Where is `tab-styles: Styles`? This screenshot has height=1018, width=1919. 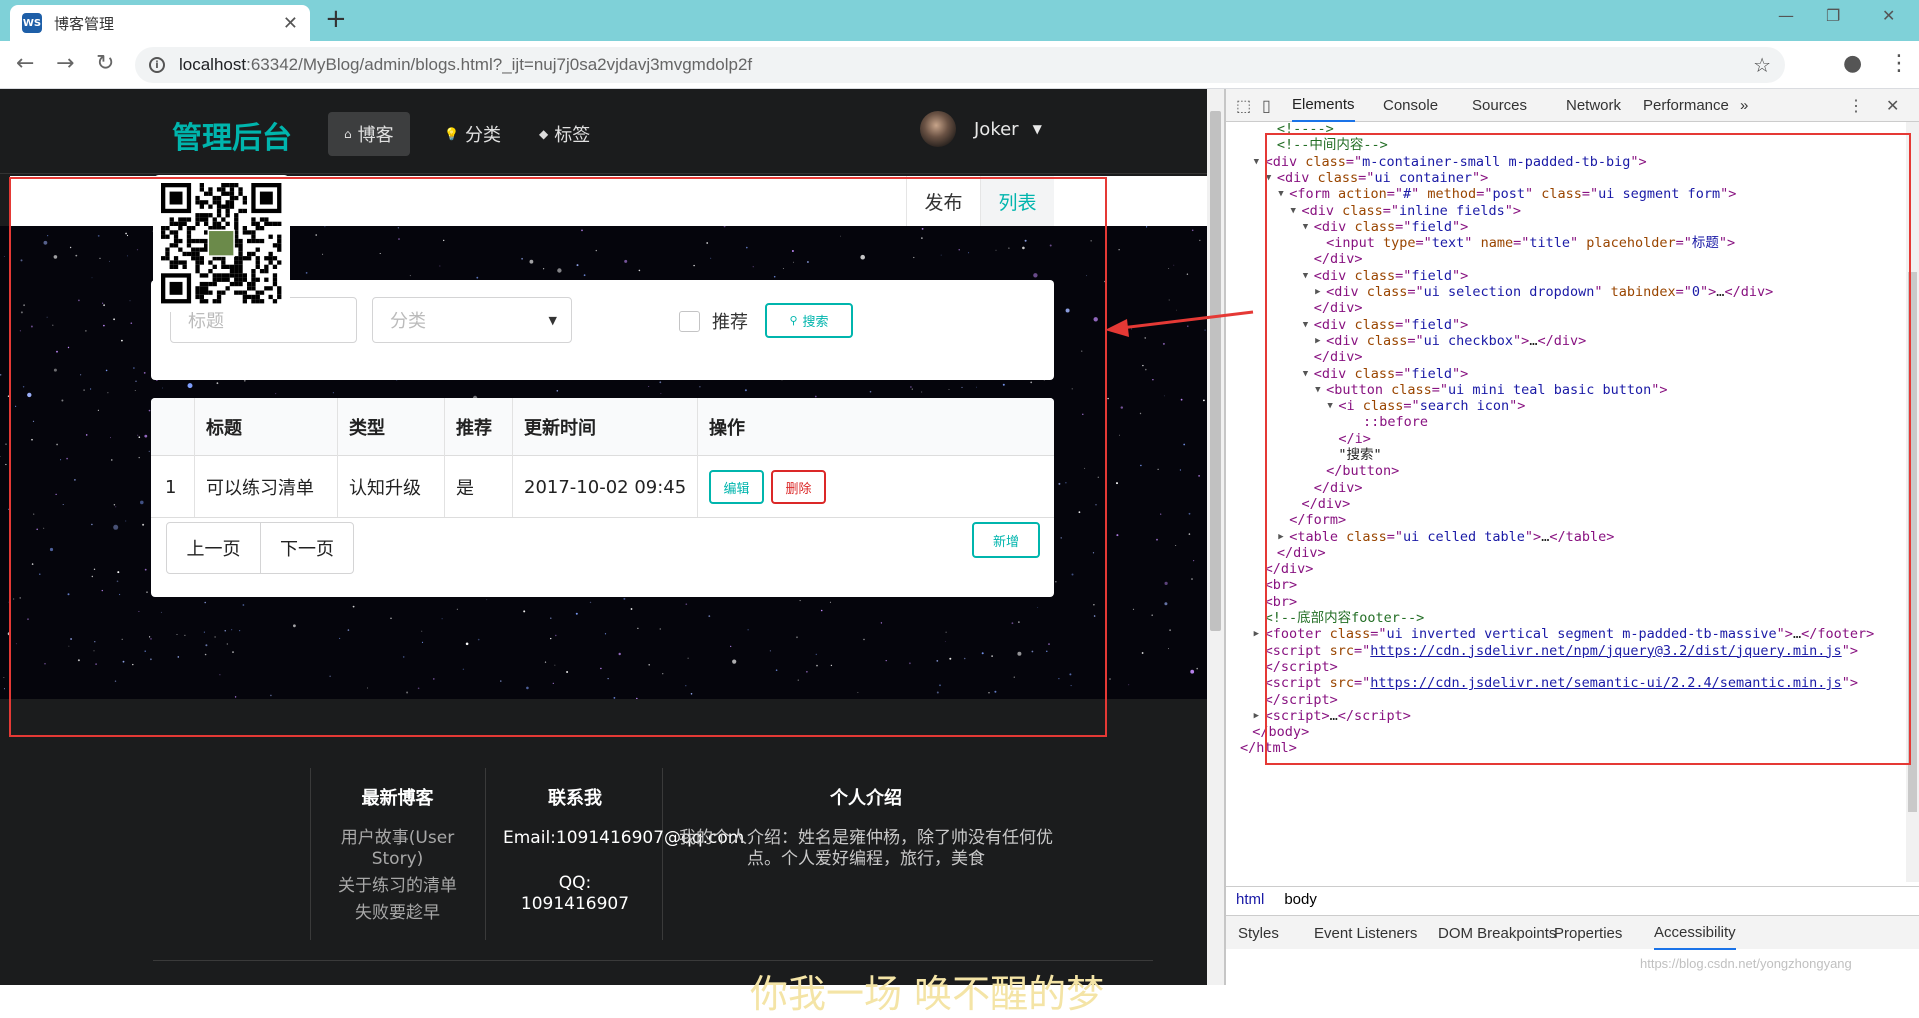 tab-styles: Styles is located at coordinates (1258, 933).